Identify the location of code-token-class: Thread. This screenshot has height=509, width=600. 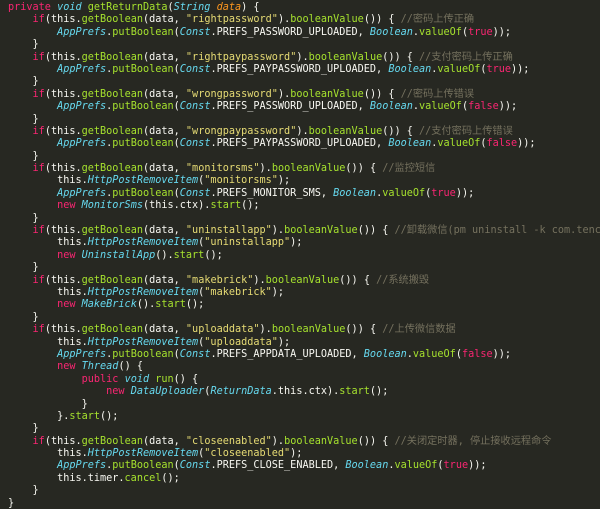
(100, 367).